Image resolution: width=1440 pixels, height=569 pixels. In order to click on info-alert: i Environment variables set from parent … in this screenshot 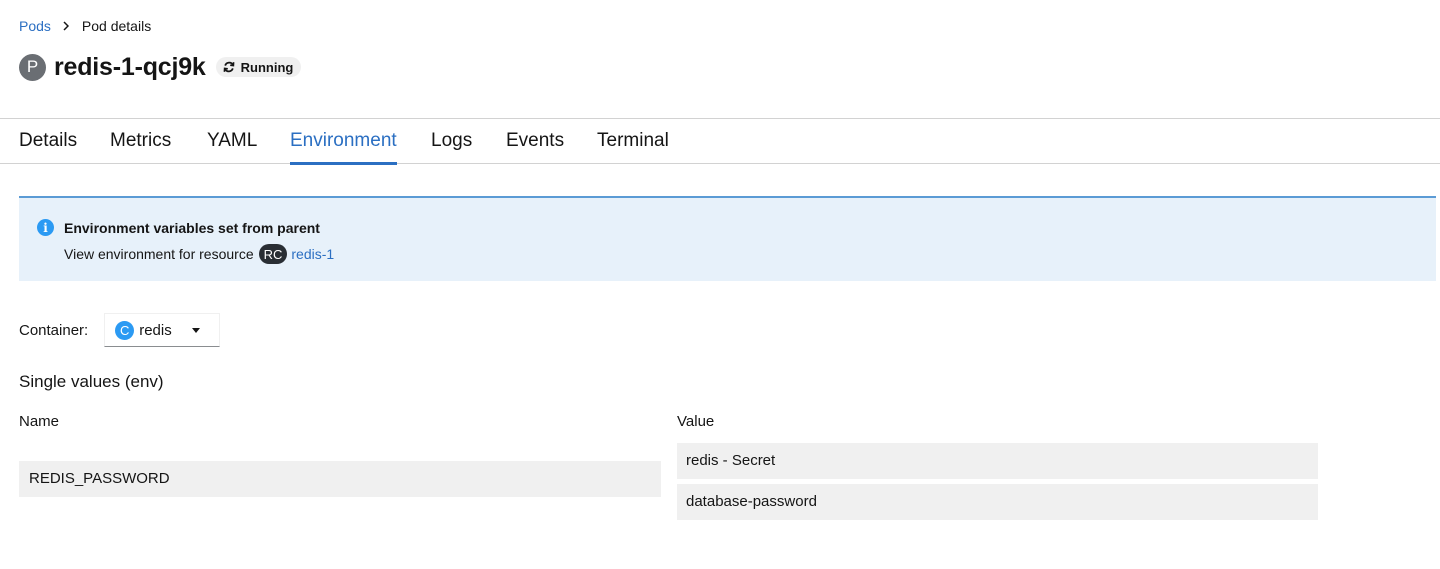, I will do `click(727, 238)`.